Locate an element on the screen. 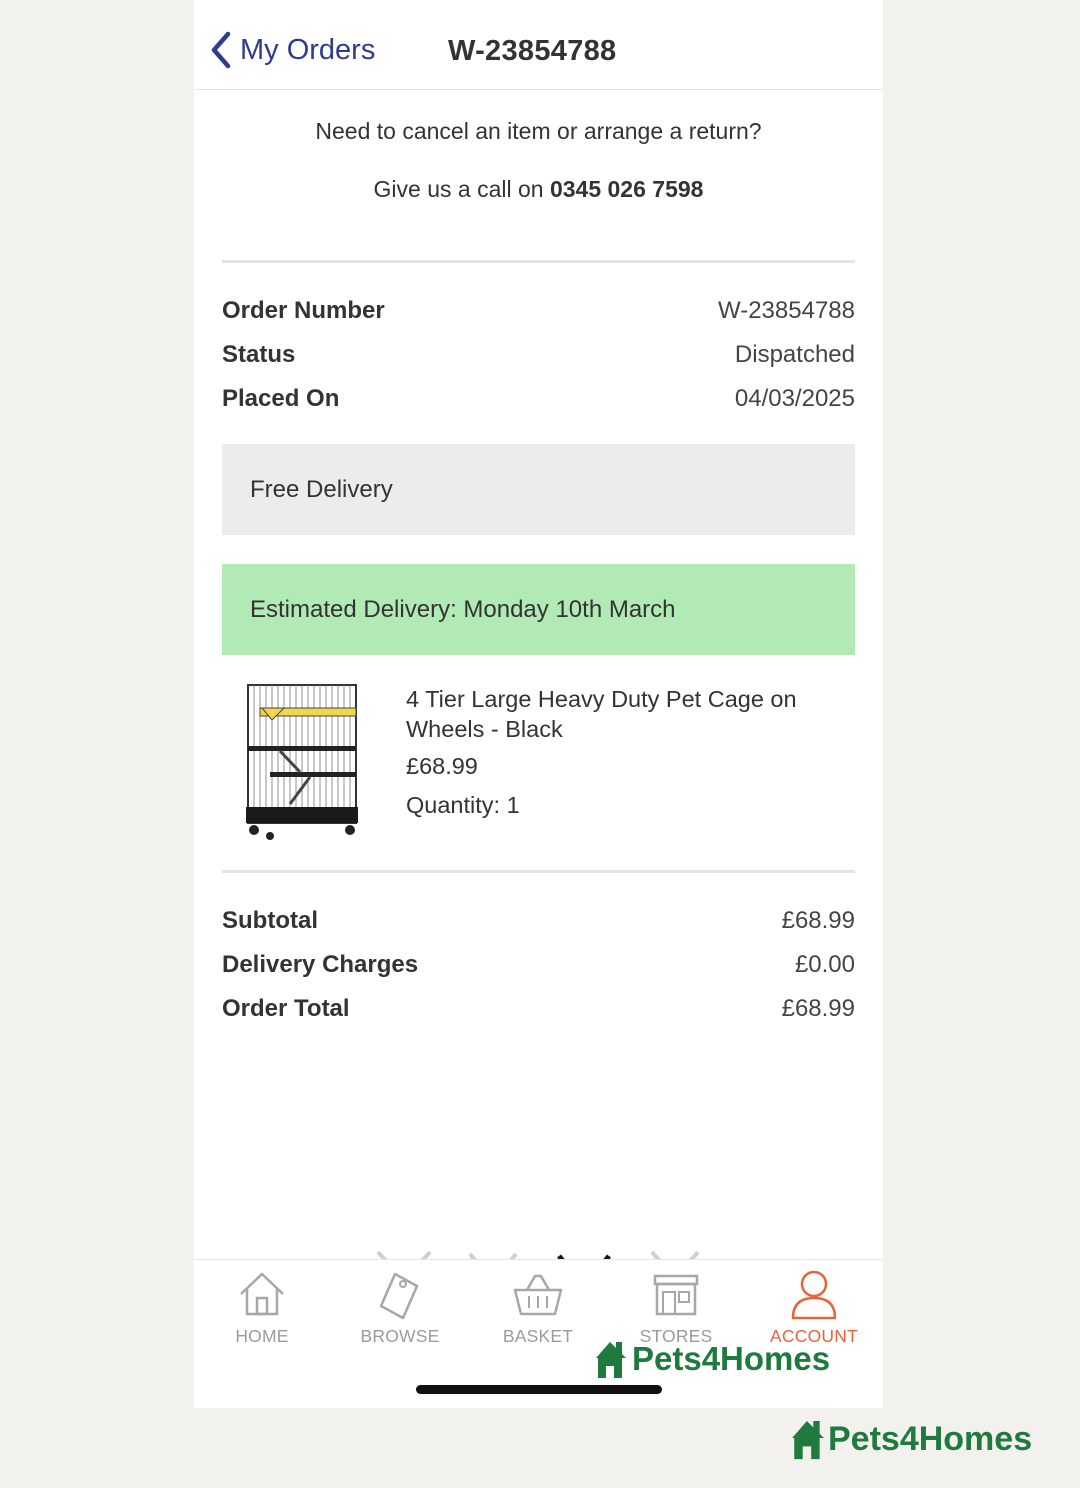  delivery-charges-value: £0.00 is located at coordinates (824, 964).